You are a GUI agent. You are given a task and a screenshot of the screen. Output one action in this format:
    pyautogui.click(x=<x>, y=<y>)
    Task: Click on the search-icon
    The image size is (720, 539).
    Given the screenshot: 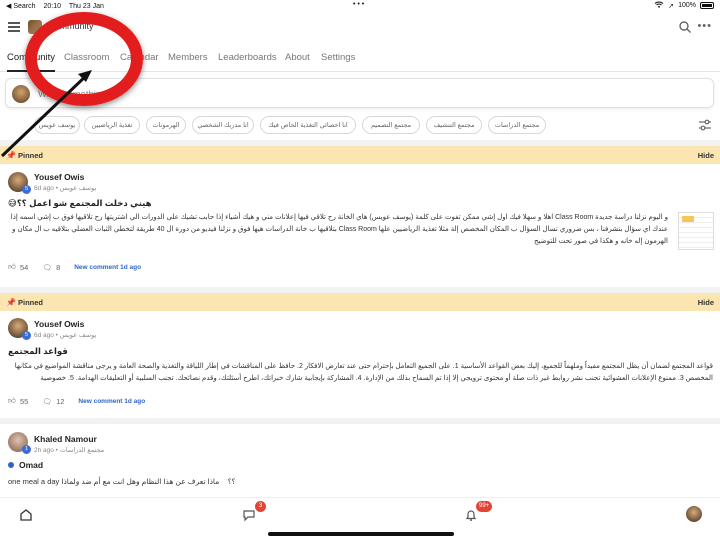 What is the action you would take?
    pyautogui.click(x=685, y=27)
    